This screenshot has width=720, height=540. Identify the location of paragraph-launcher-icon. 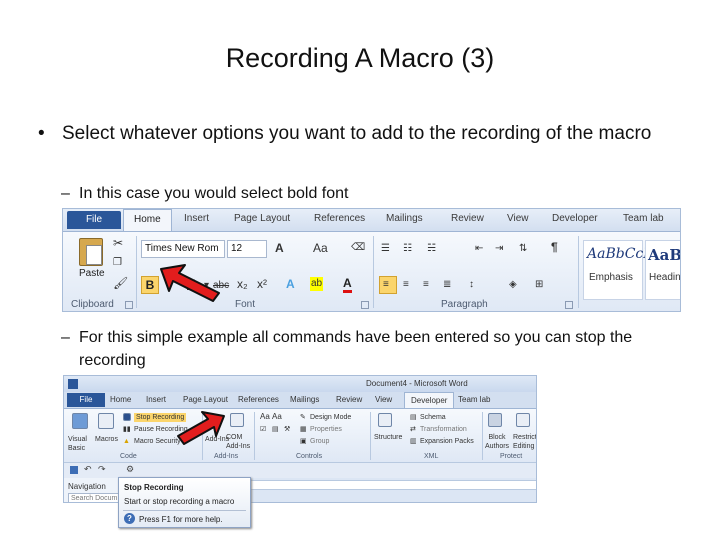
(569, 305).